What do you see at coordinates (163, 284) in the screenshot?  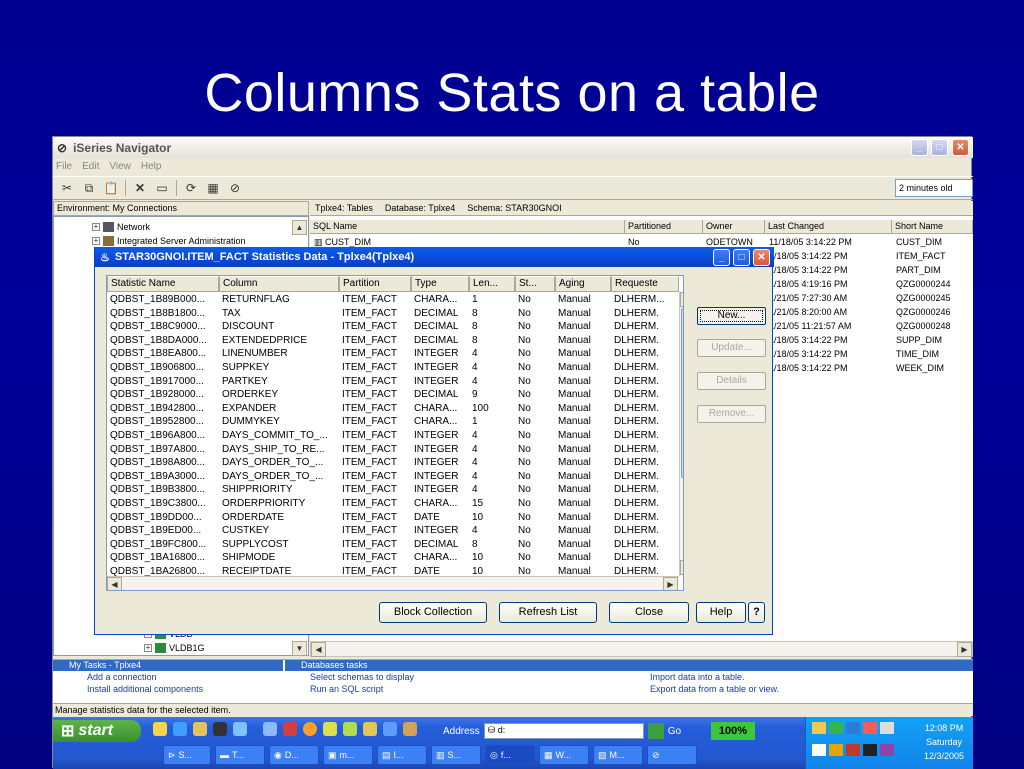 I see `column-header: Statistic Name` at bounding box center [163, 284].